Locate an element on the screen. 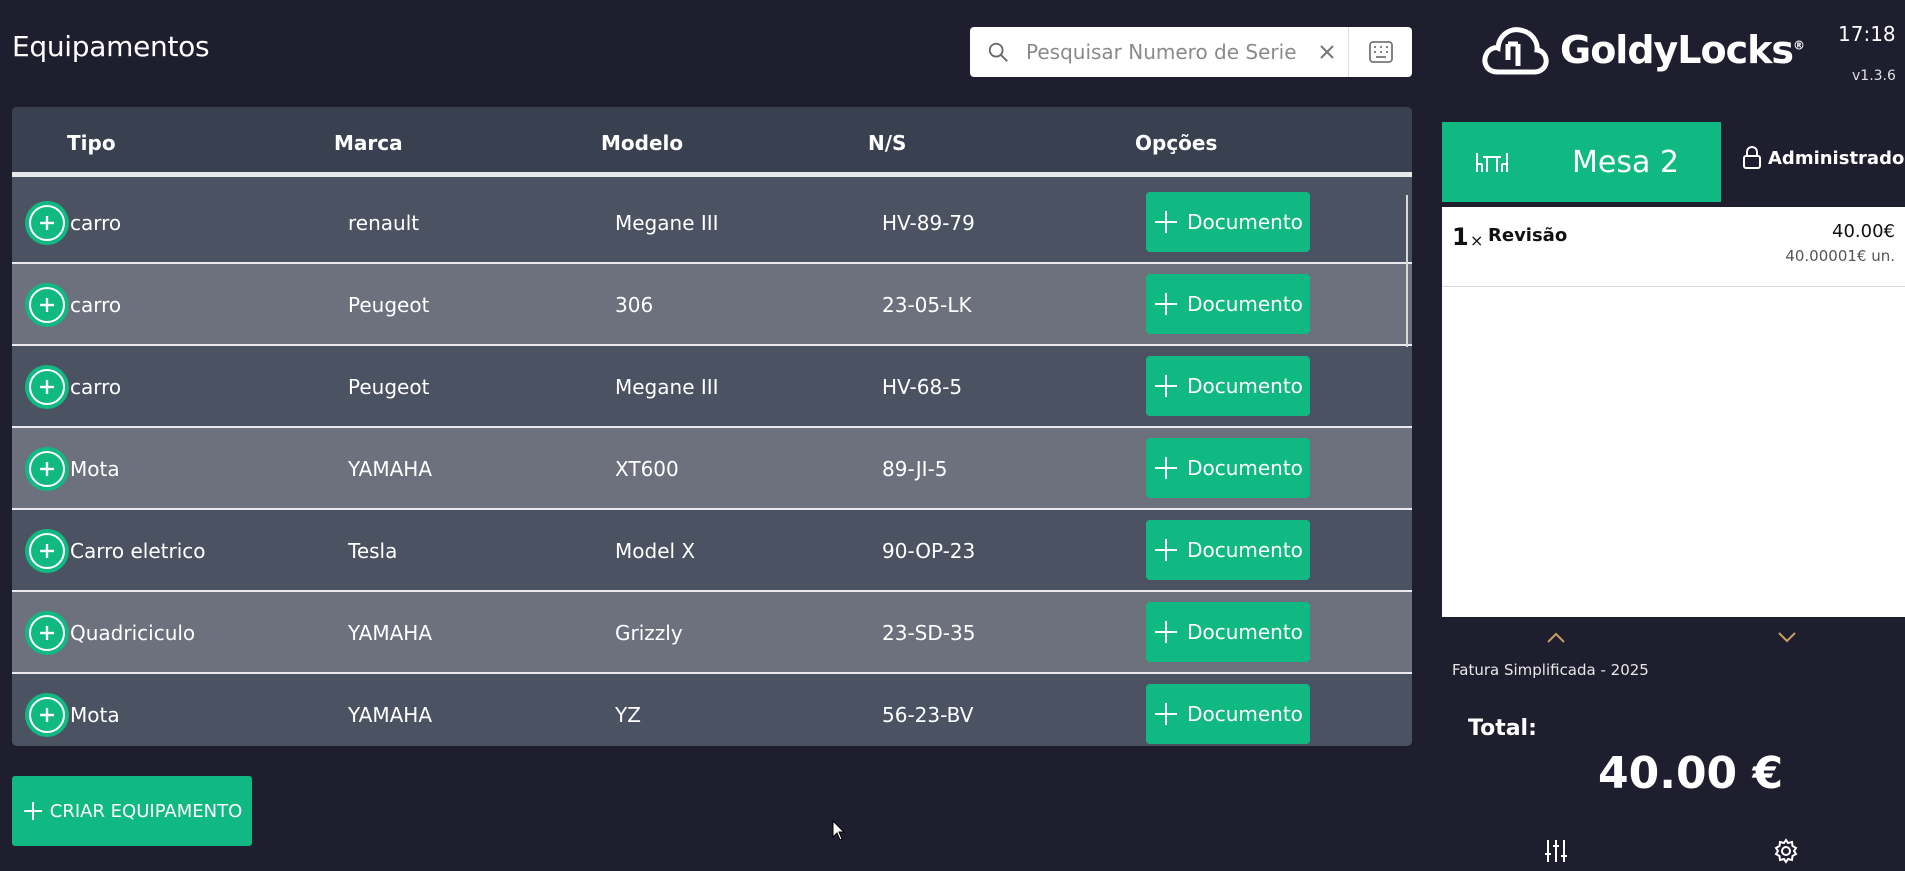 This screenshot has width=1905, height=871. table-row: carro Peugeot 306 23-05-LK Documento is located at coordinates (712, 305).